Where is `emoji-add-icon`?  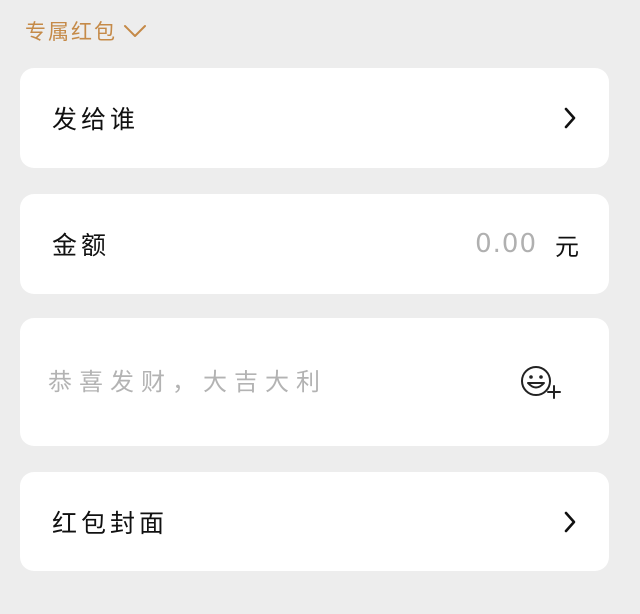 emoji-add-icon is located at coordinates (541, 382).